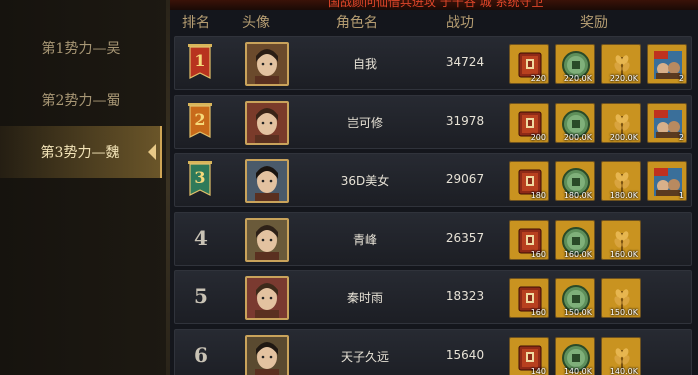 The width and height of the screenshot is (698, 375). I want to click on rank-number: 2, so click(200, 119).